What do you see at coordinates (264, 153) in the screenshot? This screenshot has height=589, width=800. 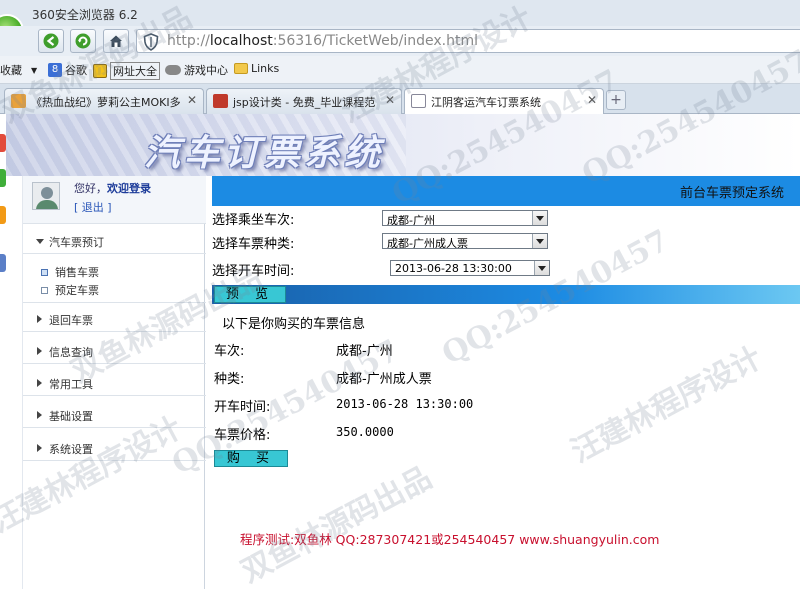 I see `system-title: 汽车订票系统` at bounding box center [264, 153].